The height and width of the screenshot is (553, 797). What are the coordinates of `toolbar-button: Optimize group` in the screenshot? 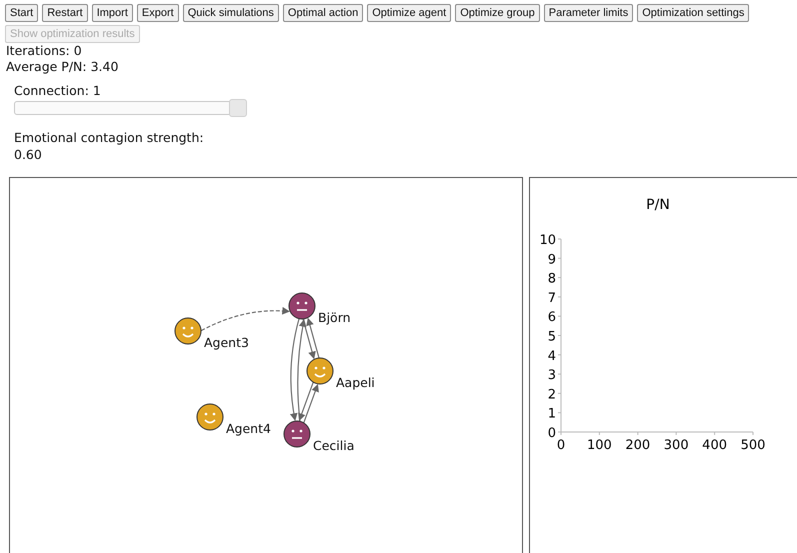 It's located at (497, 13).